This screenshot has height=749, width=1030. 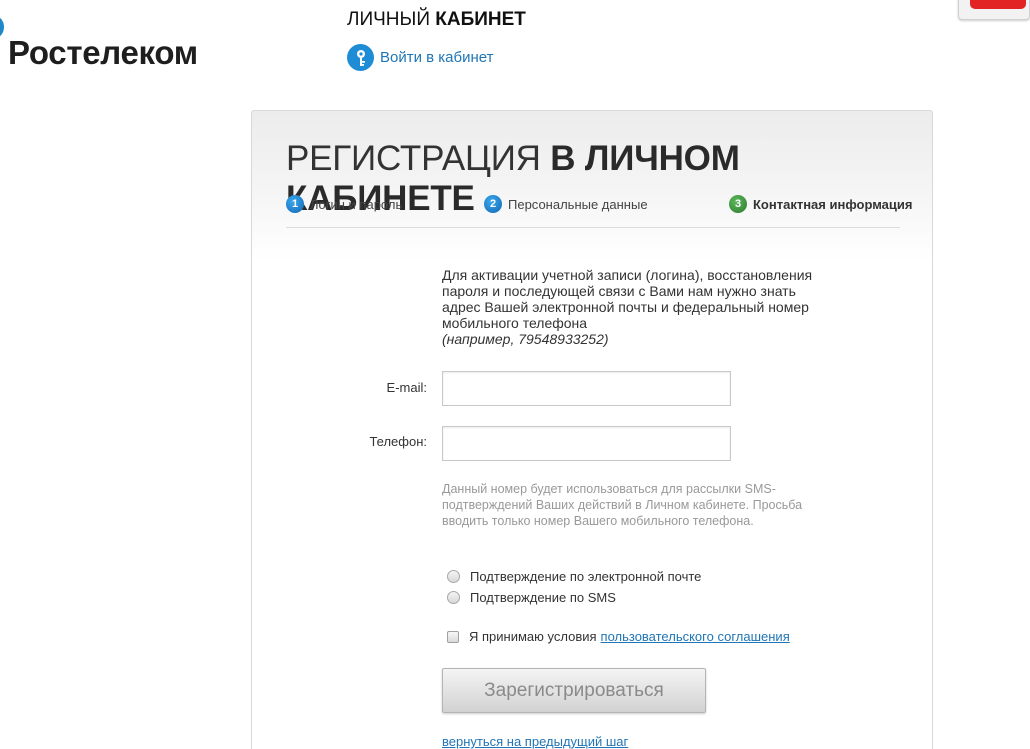 I want to click on cabinet-title-light: ЛИЧНЫЙ, so click(x=388, y=19).